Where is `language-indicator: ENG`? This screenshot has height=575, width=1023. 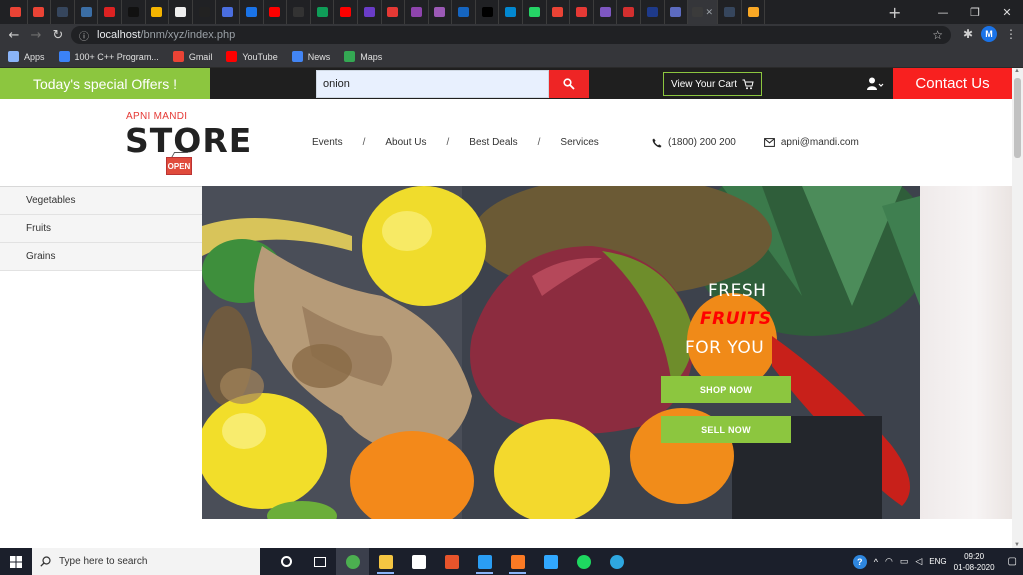 language-indicator: ENG is located at coordinates (937, 561).